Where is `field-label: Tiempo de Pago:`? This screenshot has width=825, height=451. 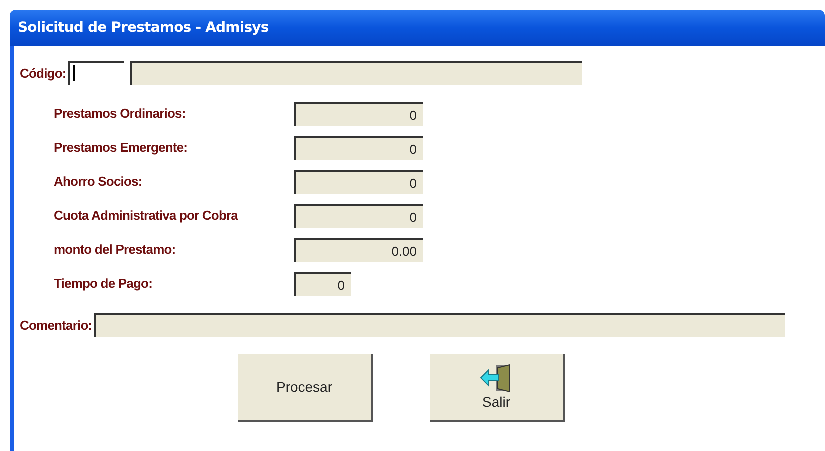 field-label: Tiempo de Pago: is located at coordinates (104, 284).